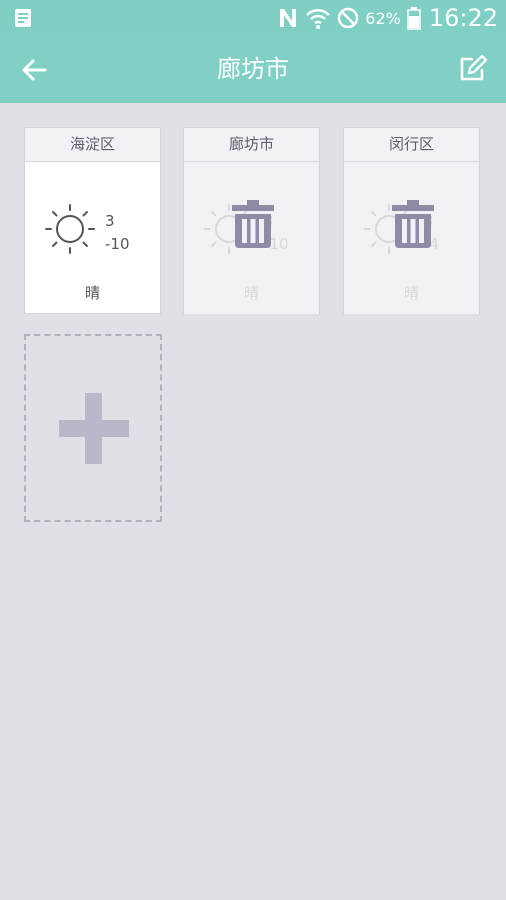 The image size is (506, 900). Describe the element at coordinates (70, 229) in the screenshot. I see `sunny-icon` at that location.